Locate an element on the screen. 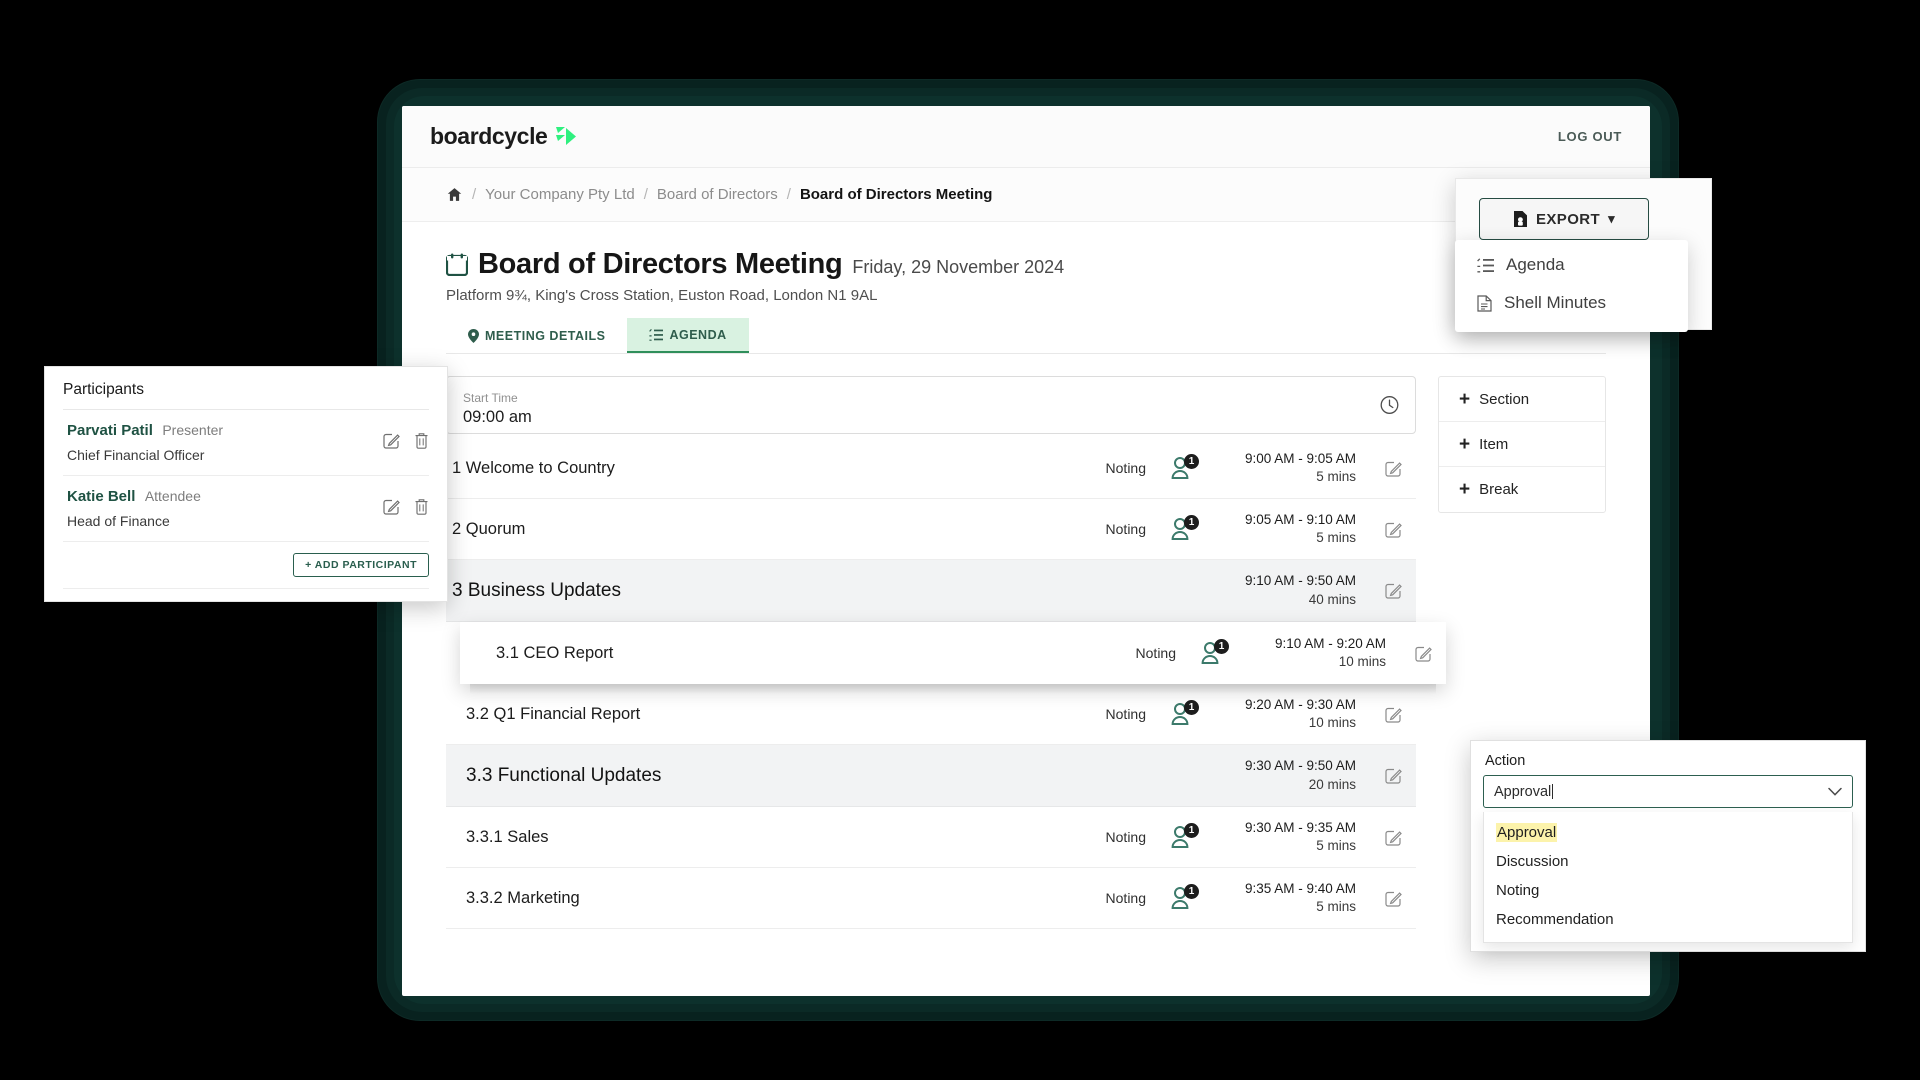 This screenshot has height=1080, width=1920. agenda-row-duration: 10 mins is located at coordinates (1362, 661).